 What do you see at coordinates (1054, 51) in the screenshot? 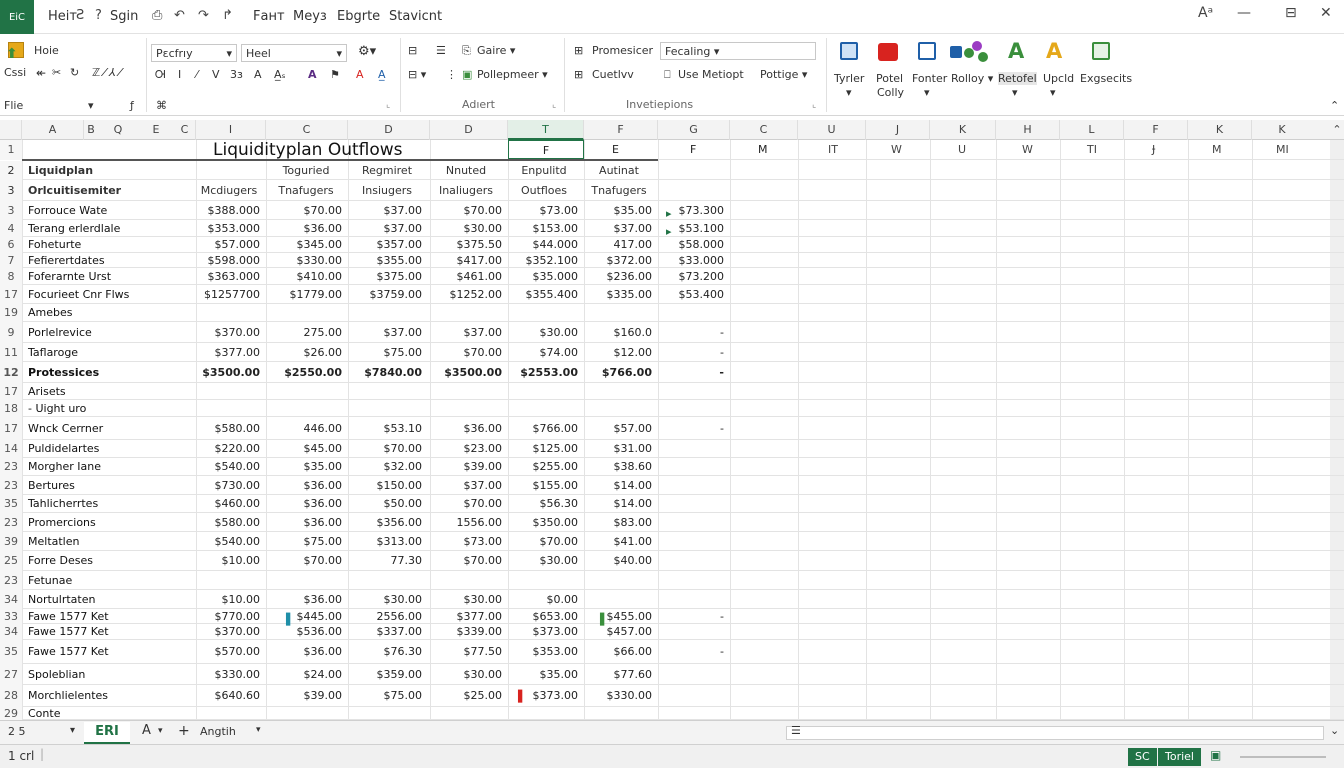
I see `upcld-a-icon: A` at bounding box center [1054, 51].